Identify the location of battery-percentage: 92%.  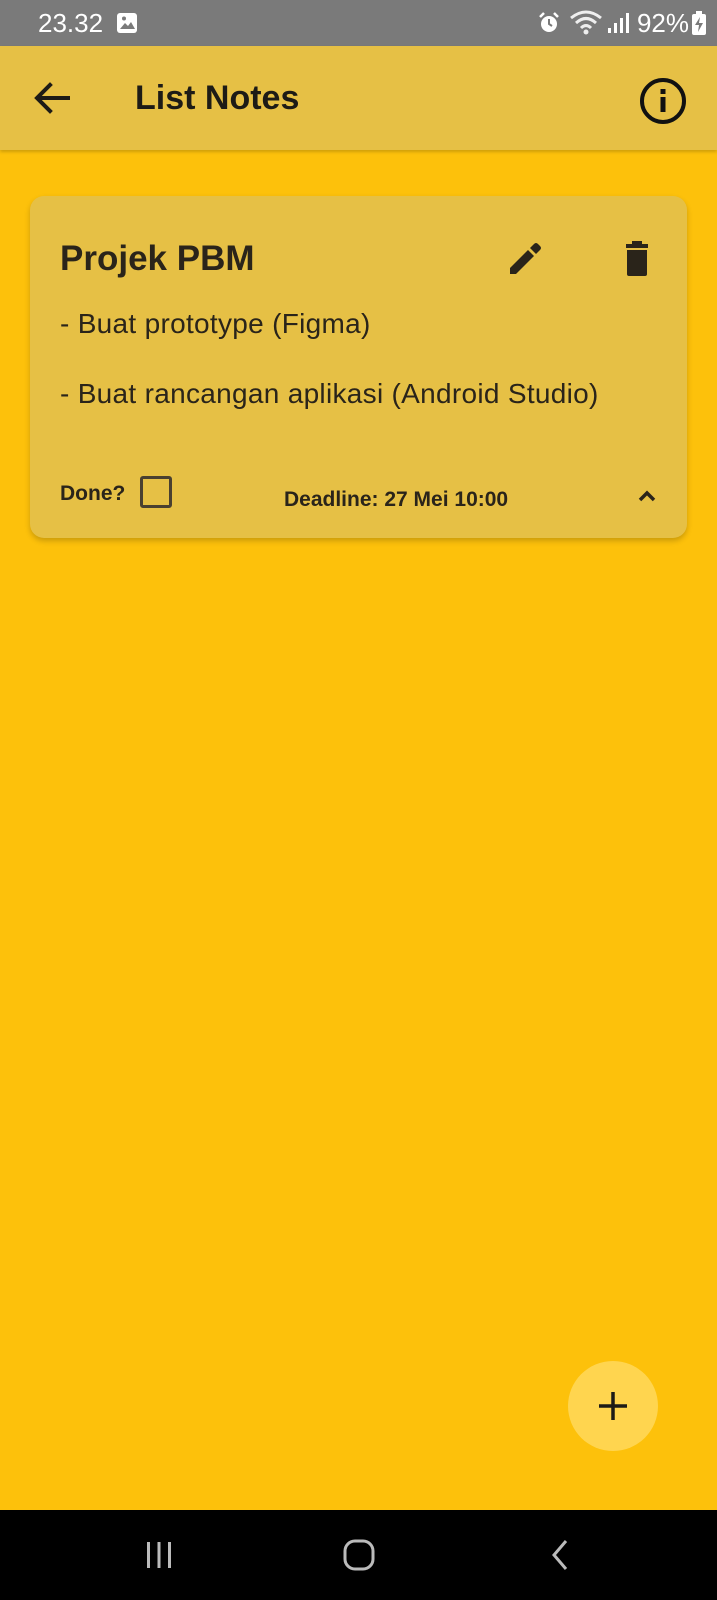
(662, 23).